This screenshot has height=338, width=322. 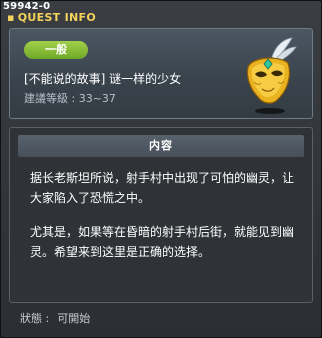 I want to click on recommended-level: 建議等級 : 33~37, so click(x=70, y=98).